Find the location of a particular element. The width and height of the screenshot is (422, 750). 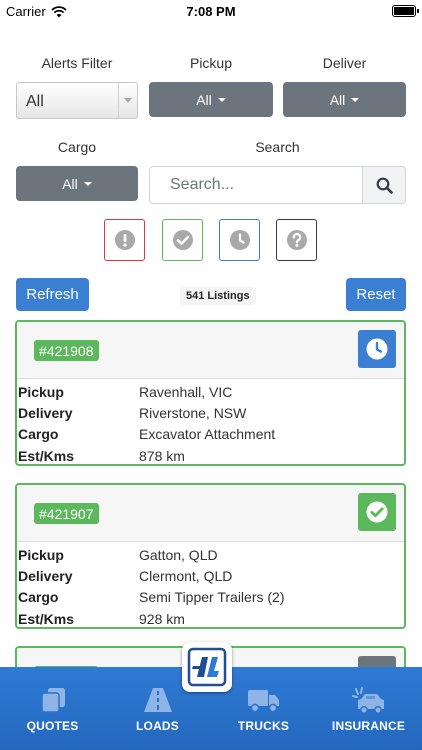

listing-row-est-kms: Est/Kms 928 km is located at coordinates (210, 617).